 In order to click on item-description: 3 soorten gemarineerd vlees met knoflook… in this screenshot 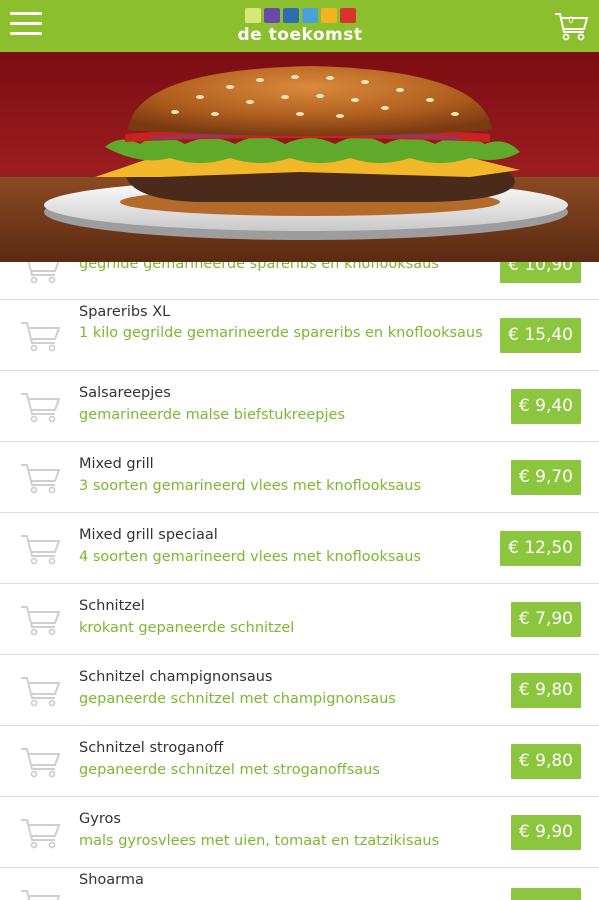, I will do `click(250, 486)`.